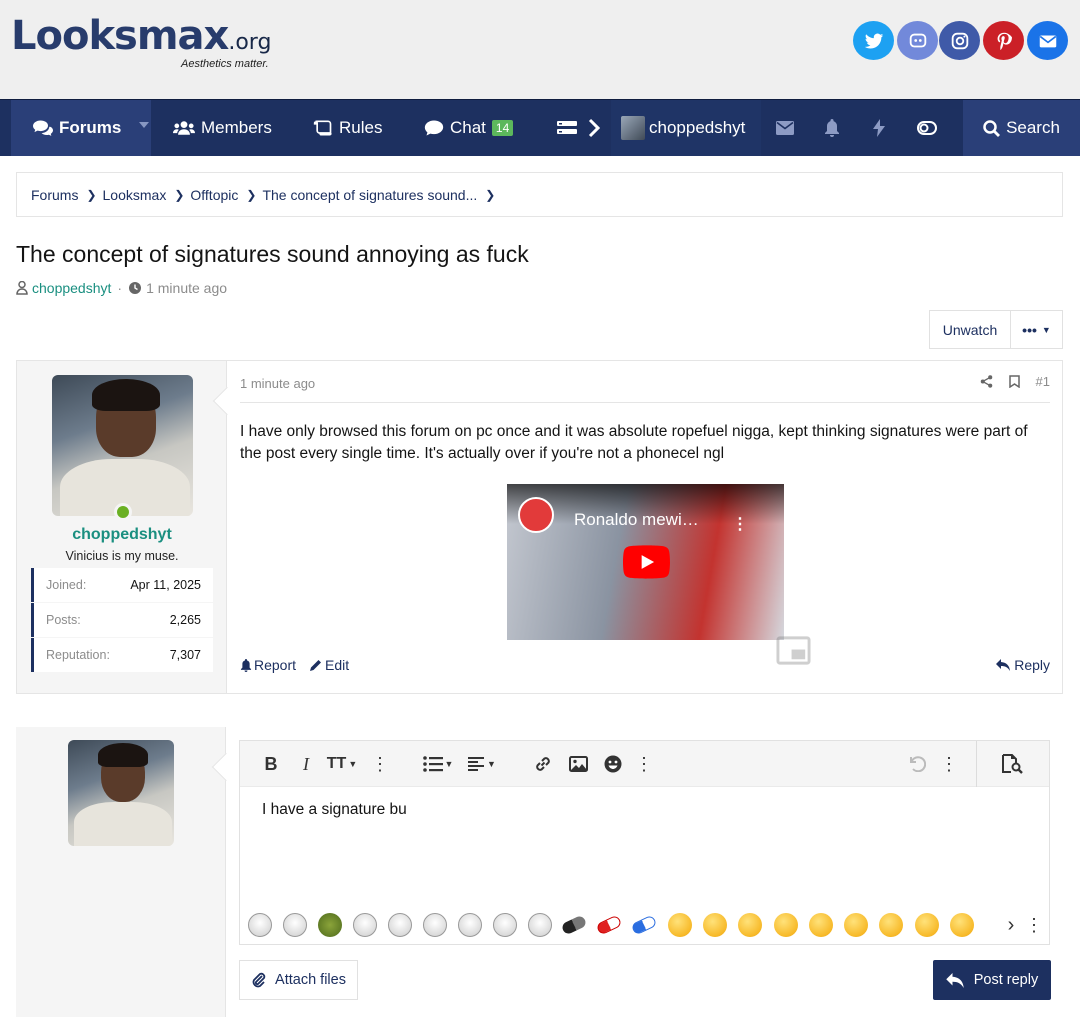  What do you see at coordinates (597, 128) in the screenshot?
I see `nav-scroll-right` at bounding box center [597, 128].